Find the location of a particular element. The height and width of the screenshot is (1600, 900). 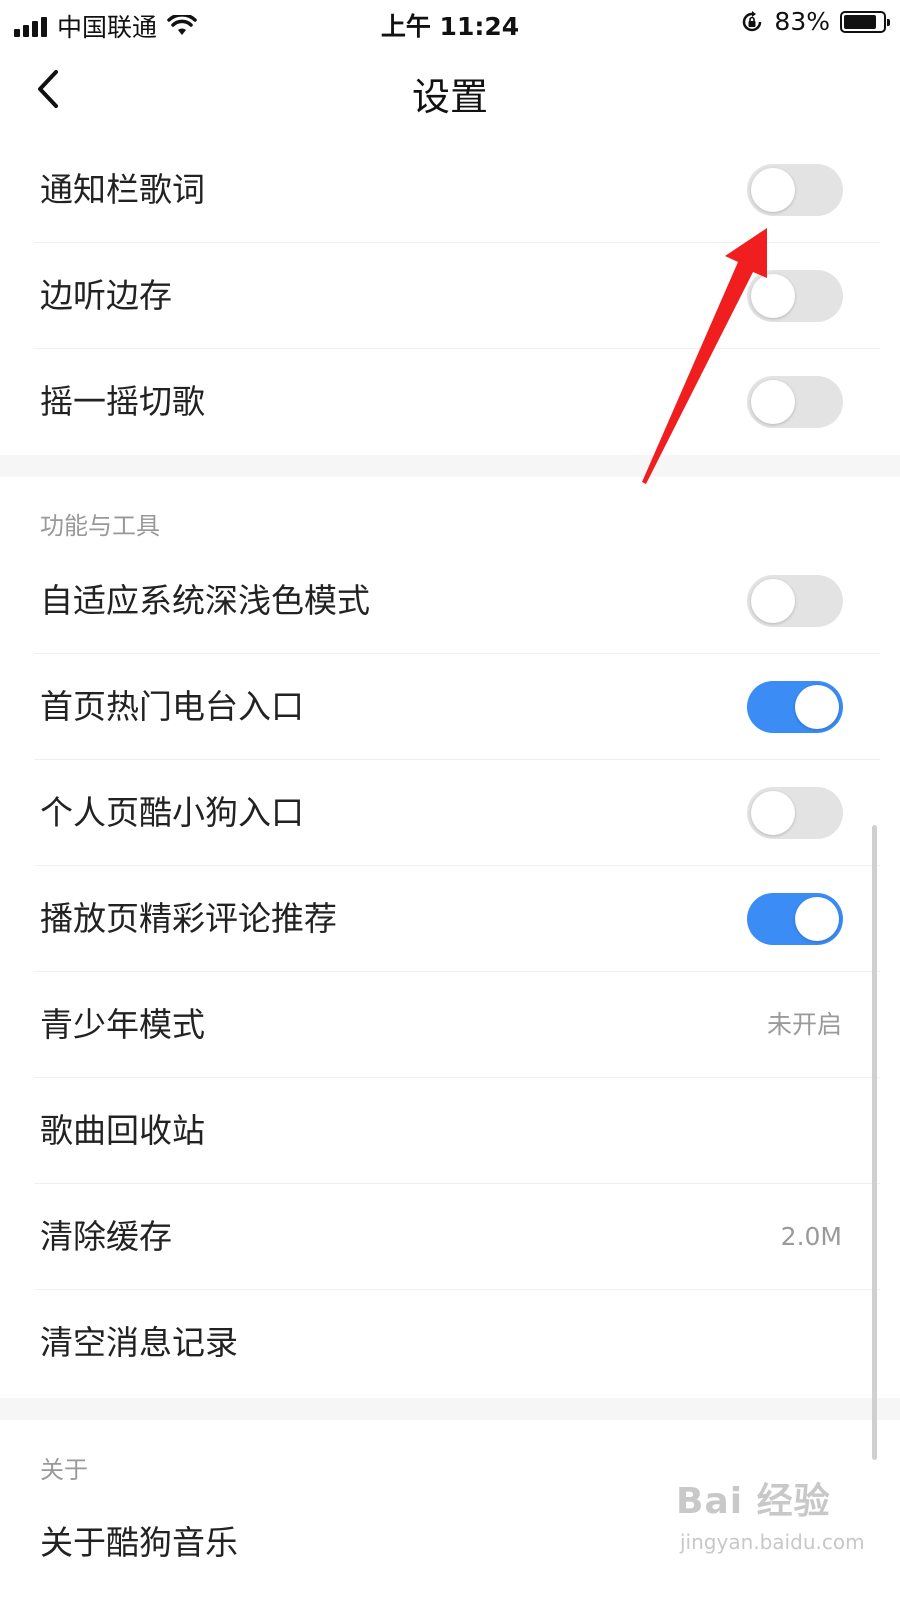

setting-label: 播放页精彩评论推荐 is located at coordinates (188, 918).